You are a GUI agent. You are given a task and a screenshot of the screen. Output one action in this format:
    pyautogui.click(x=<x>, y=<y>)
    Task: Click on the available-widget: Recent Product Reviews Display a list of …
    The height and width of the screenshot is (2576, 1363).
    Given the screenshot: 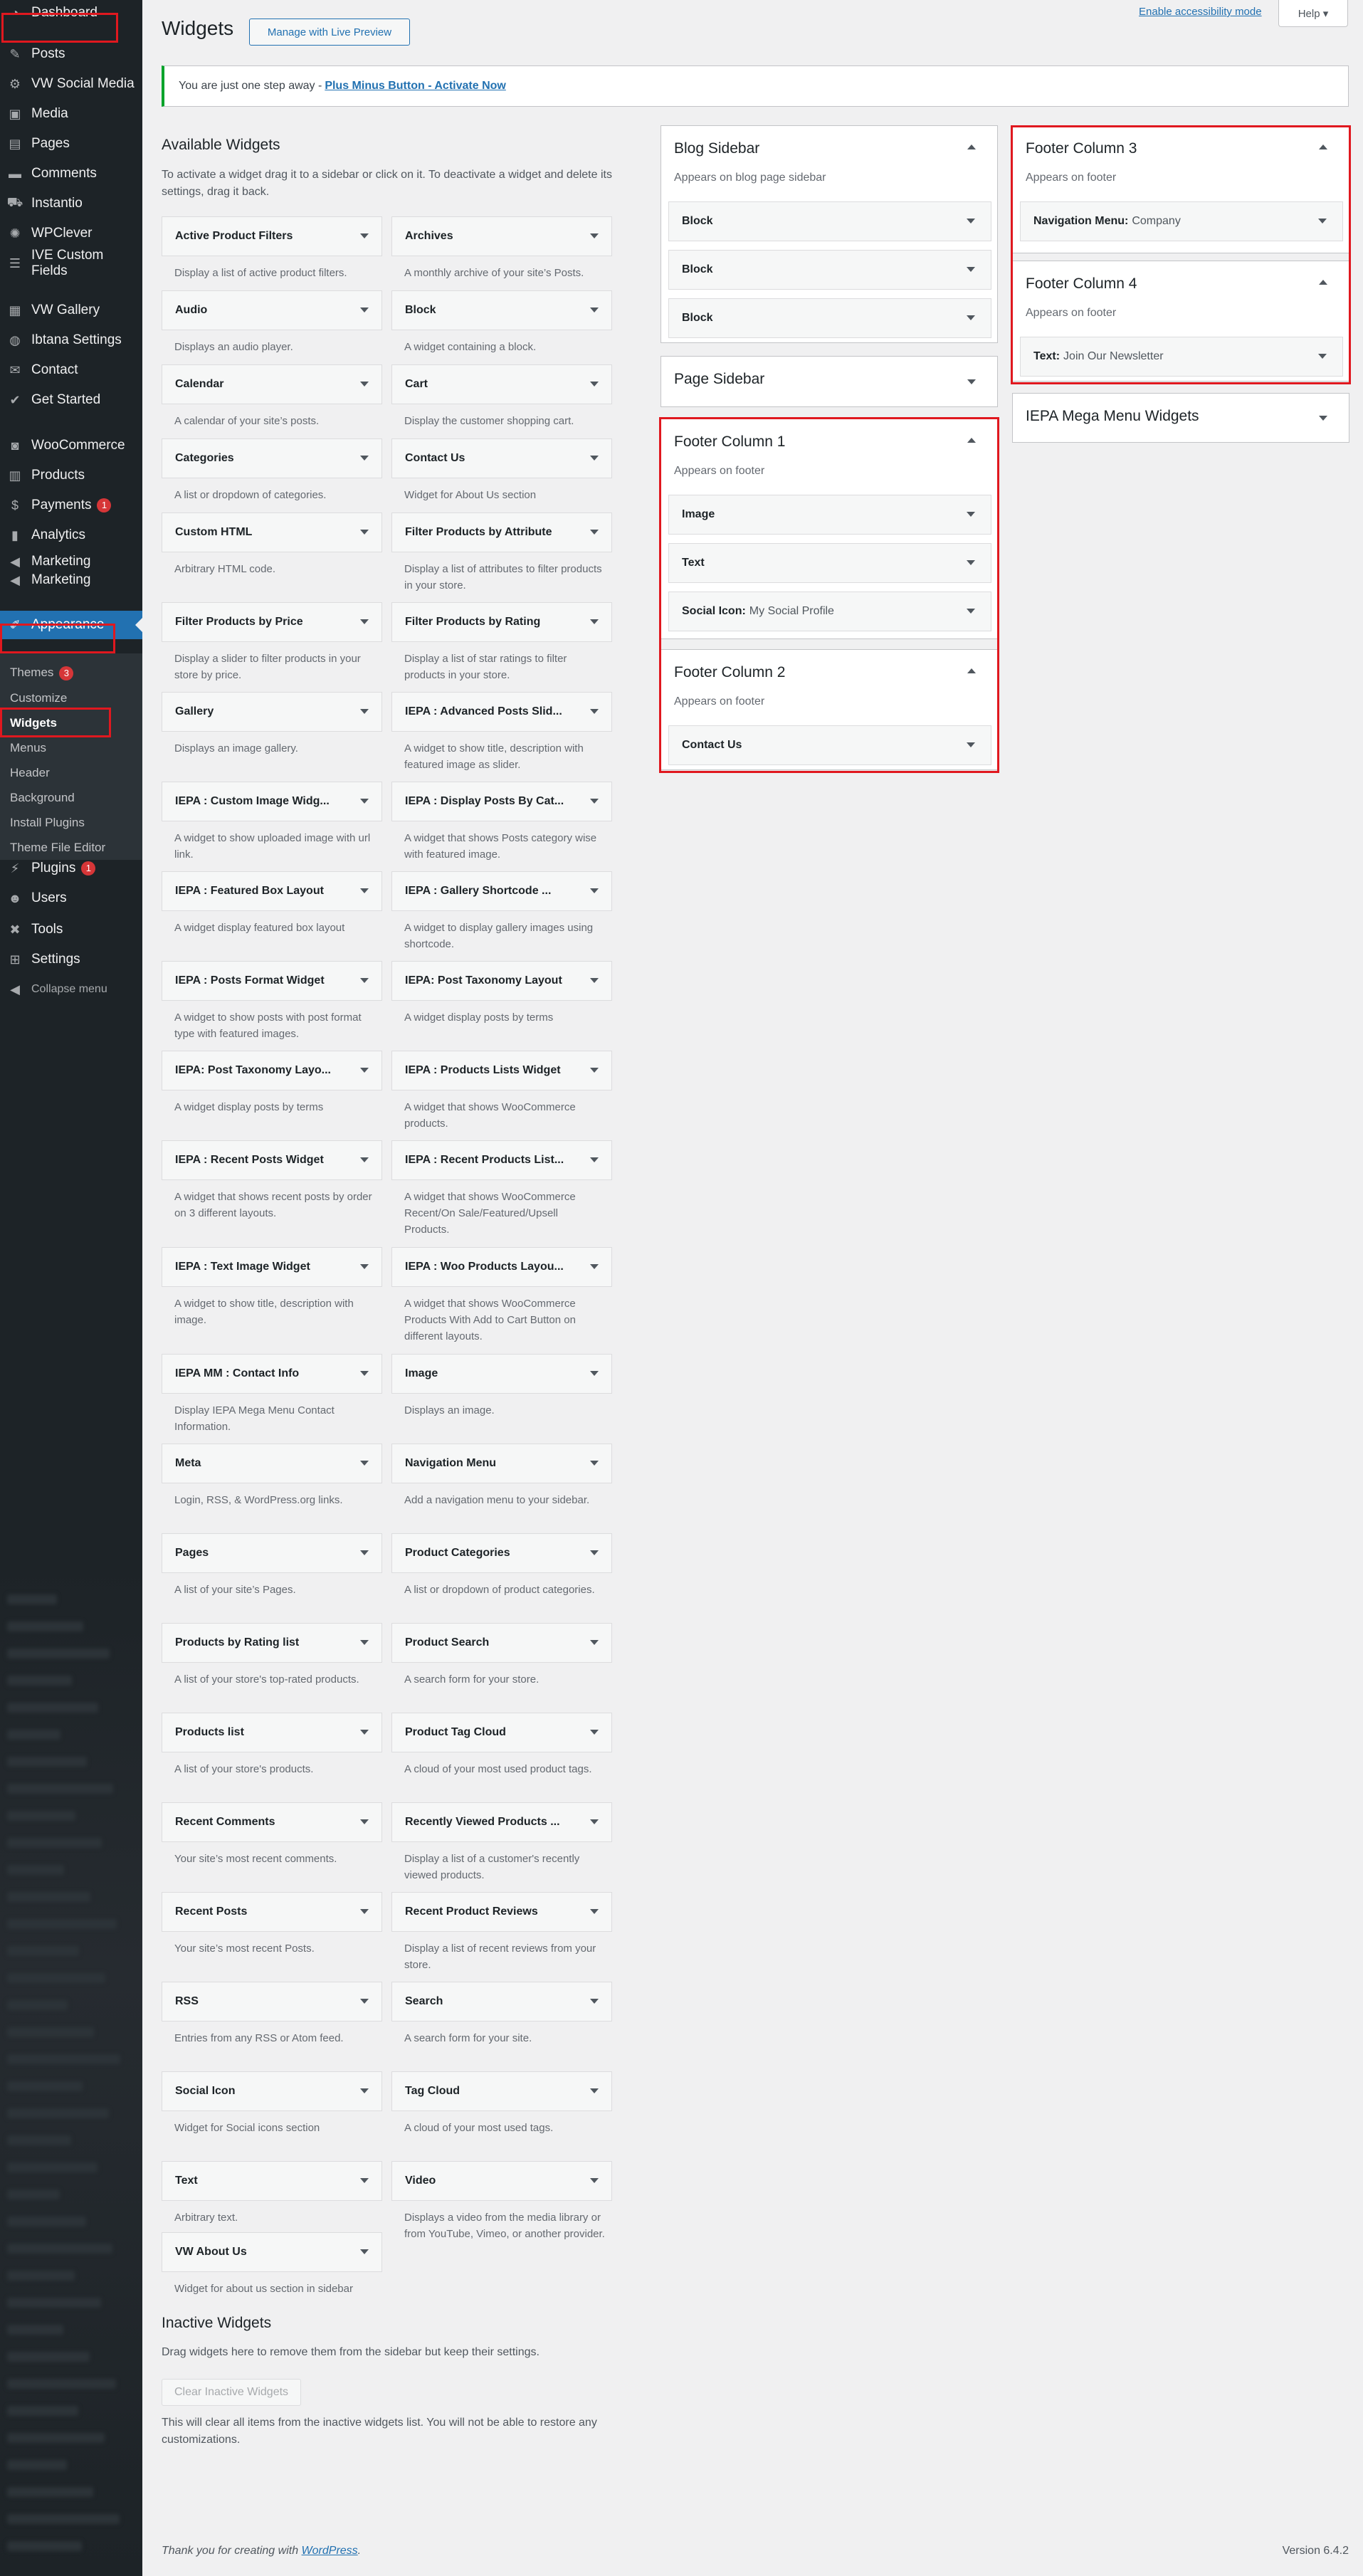 What is the action you would take?
    pyautogui.click(x=501, y=1932)
    